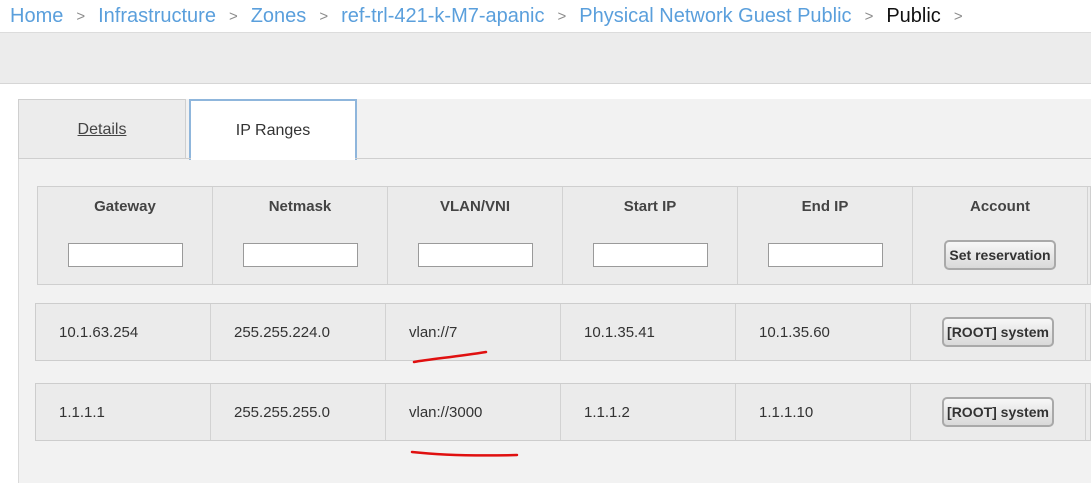  Describe the element at coordinates (300, 206) in the screenshot. I see `column-header-netmask: Netmask` at that location.